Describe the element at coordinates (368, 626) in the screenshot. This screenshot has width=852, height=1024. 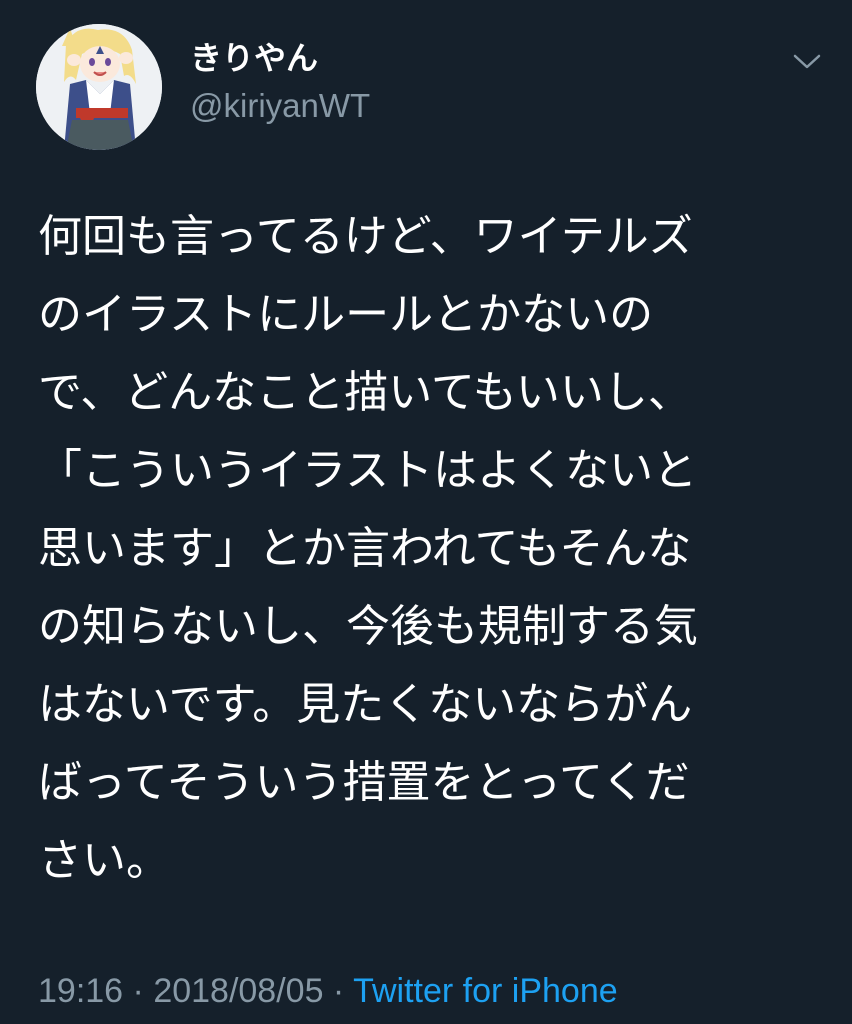
I see `tweet-text-line: の知らないし、今後も規制する気` at that location.